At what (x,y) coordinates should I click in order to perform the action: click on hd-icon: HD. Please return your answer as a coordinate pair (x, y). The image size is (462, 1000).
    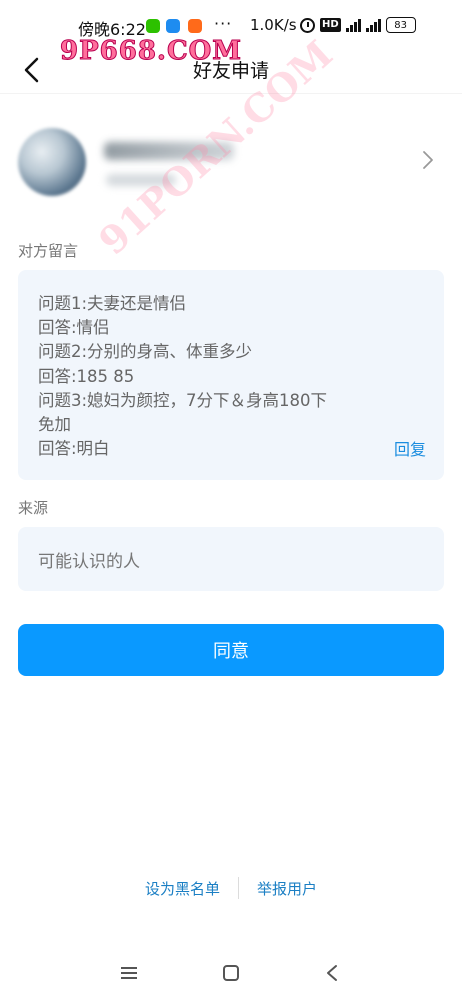
    Looking at the image, I should click on (330, 25).